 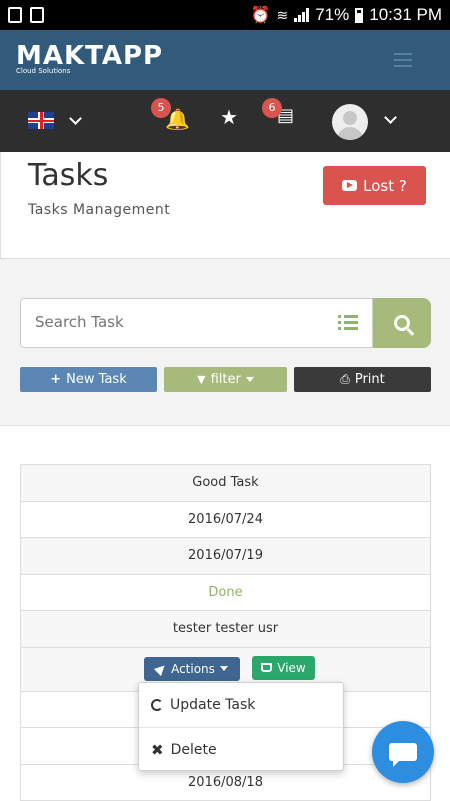 What do you see at coordinates (99, 210) in the screenshot?
I see `page-subtitle: Tasks Management` at bounding box center [99, 210].